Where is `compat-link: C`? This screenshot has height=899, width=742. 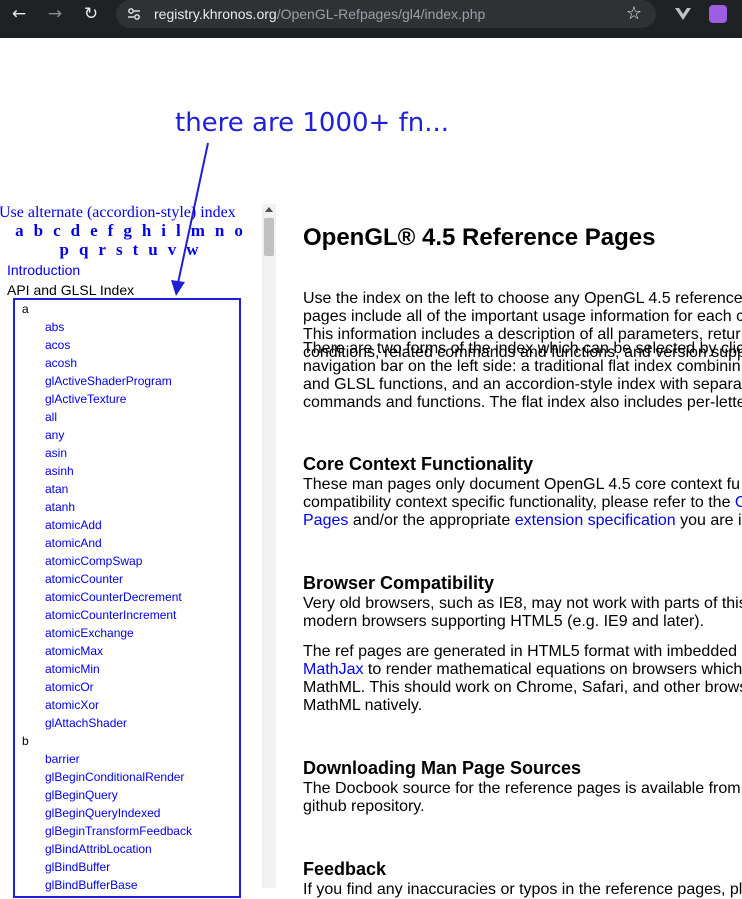
compat-link: C is located at coordinates (738, 502).